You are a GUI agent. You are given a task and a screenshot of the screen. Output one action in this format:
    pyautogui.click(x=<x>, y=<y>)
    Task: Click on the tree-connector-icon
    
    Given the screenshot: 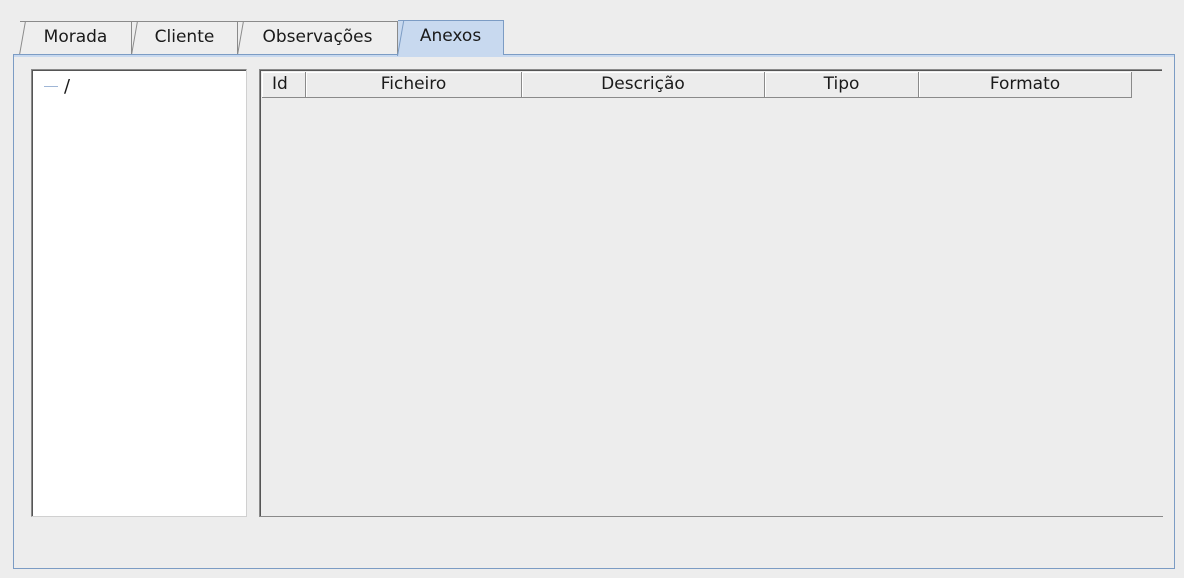 What is the action you would take?
    pyautogui.click(x=51, y=86)
    